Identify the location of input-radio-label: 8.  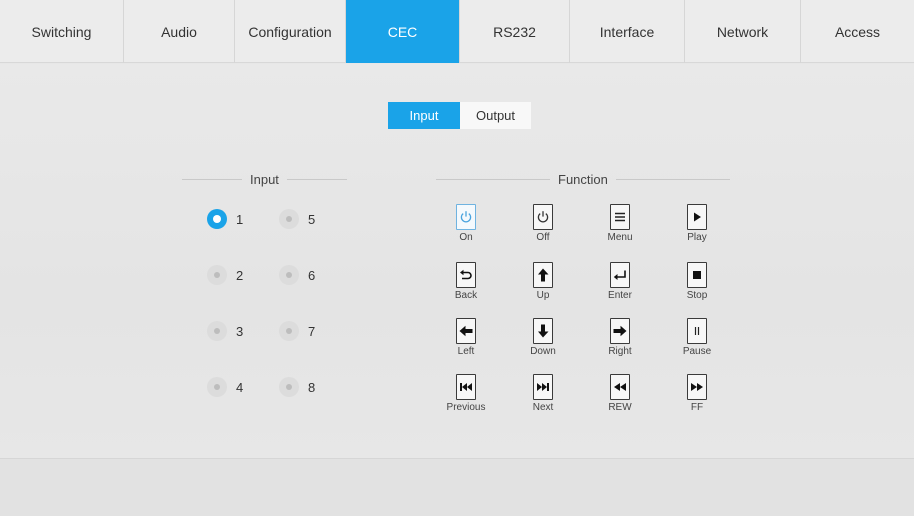
(312, 387).